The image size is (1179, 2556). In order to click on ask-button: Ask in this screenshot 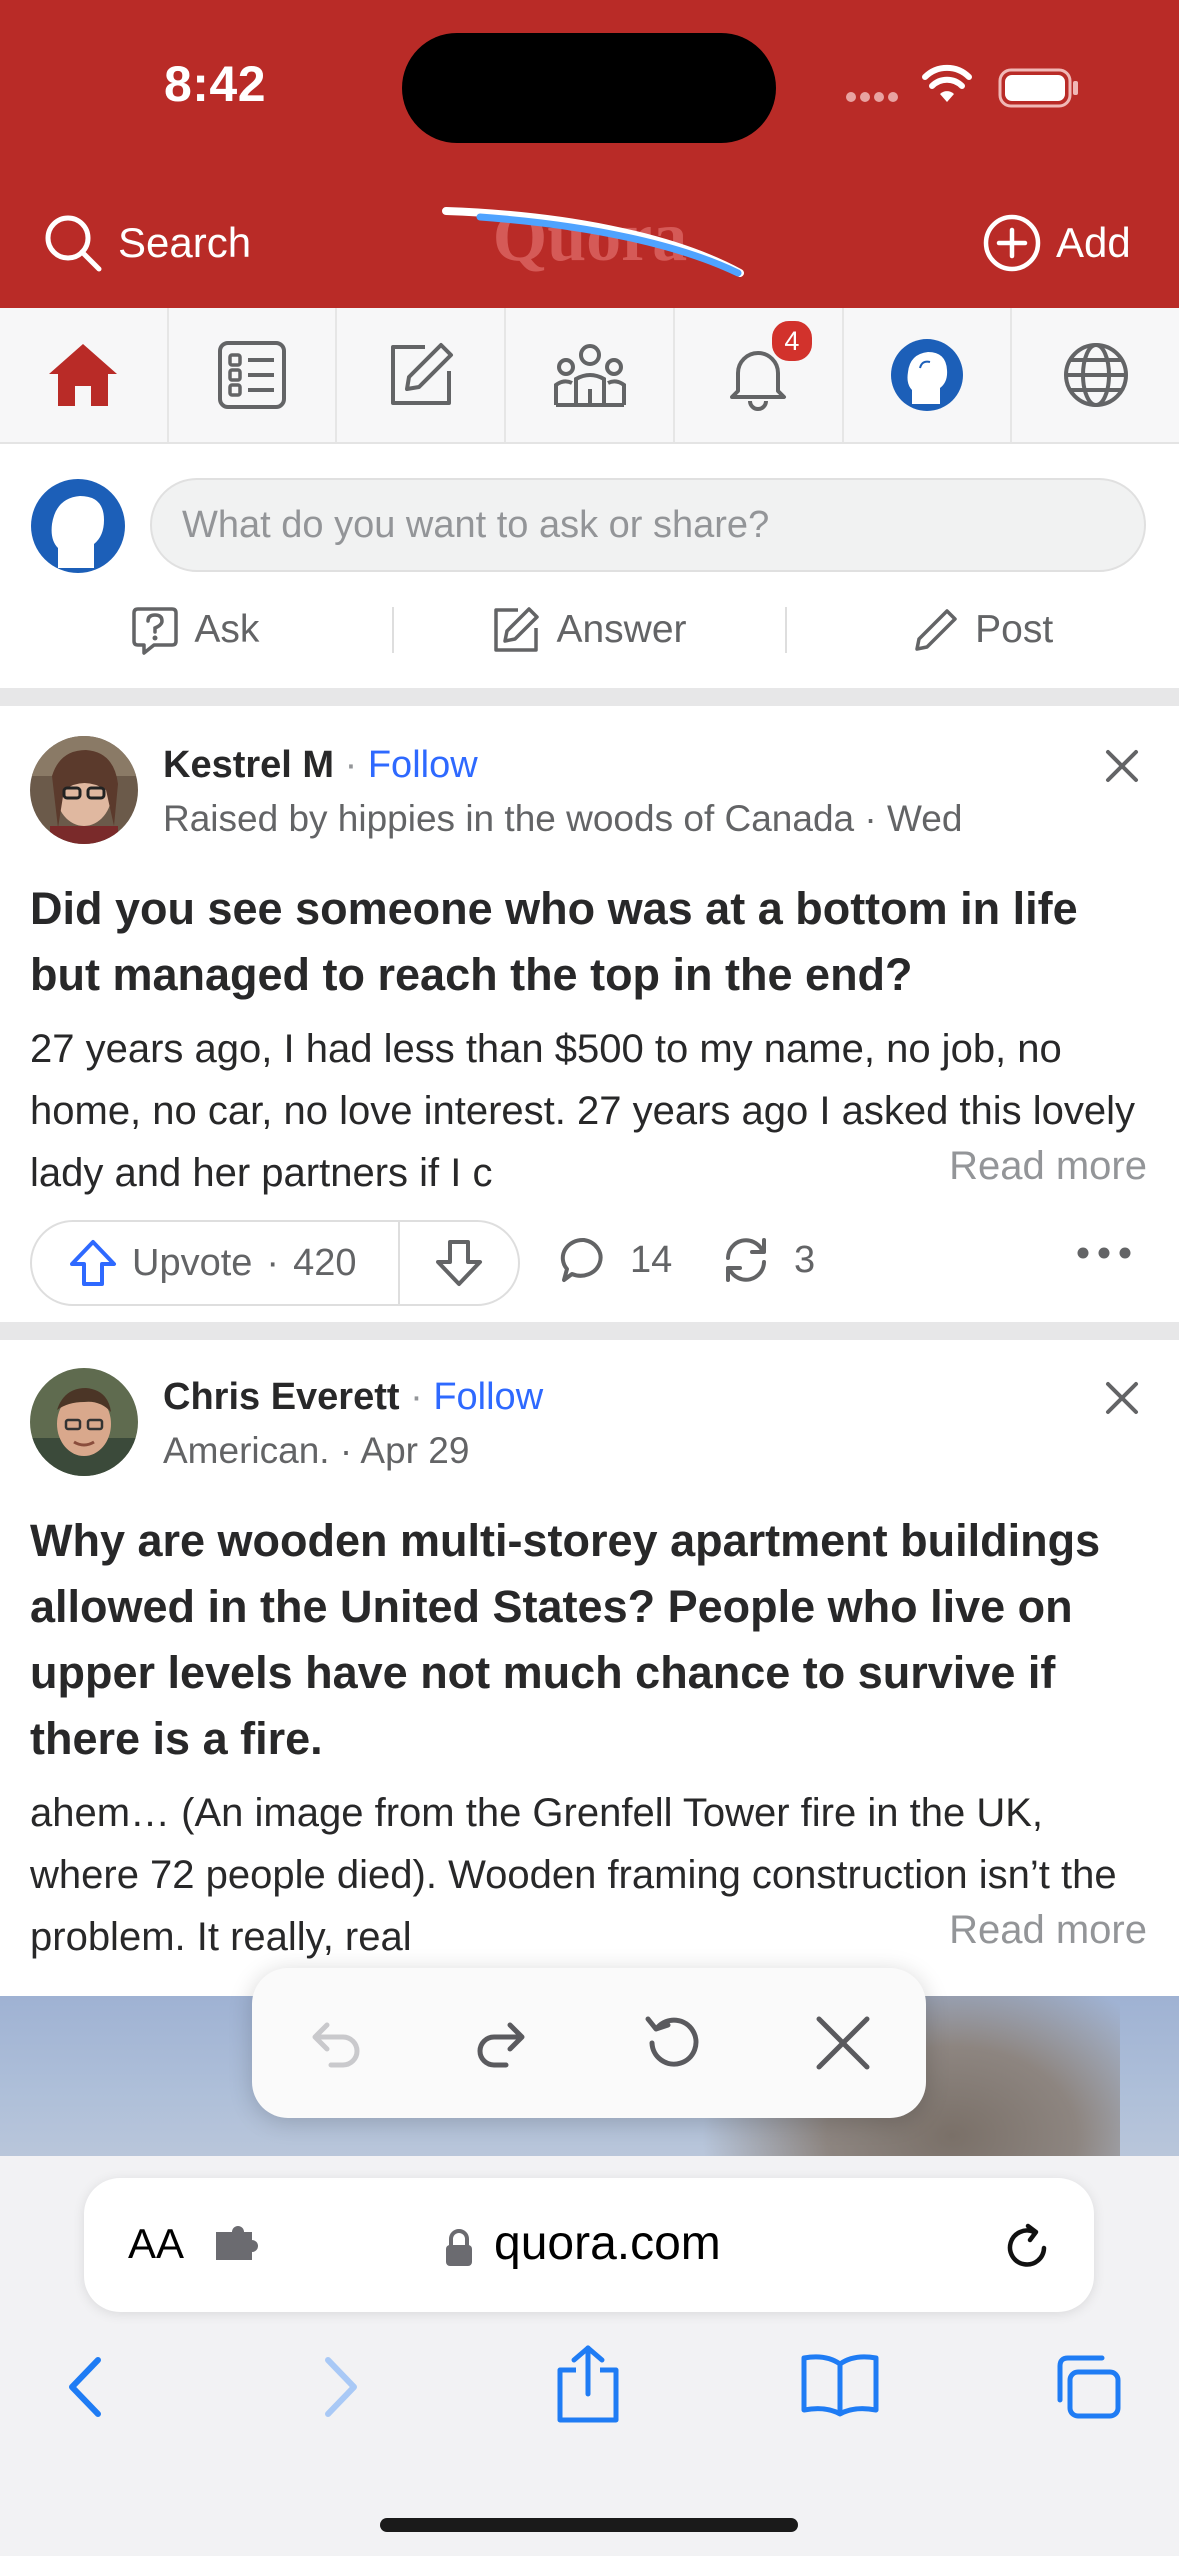, I will do `click(196, 630)`.